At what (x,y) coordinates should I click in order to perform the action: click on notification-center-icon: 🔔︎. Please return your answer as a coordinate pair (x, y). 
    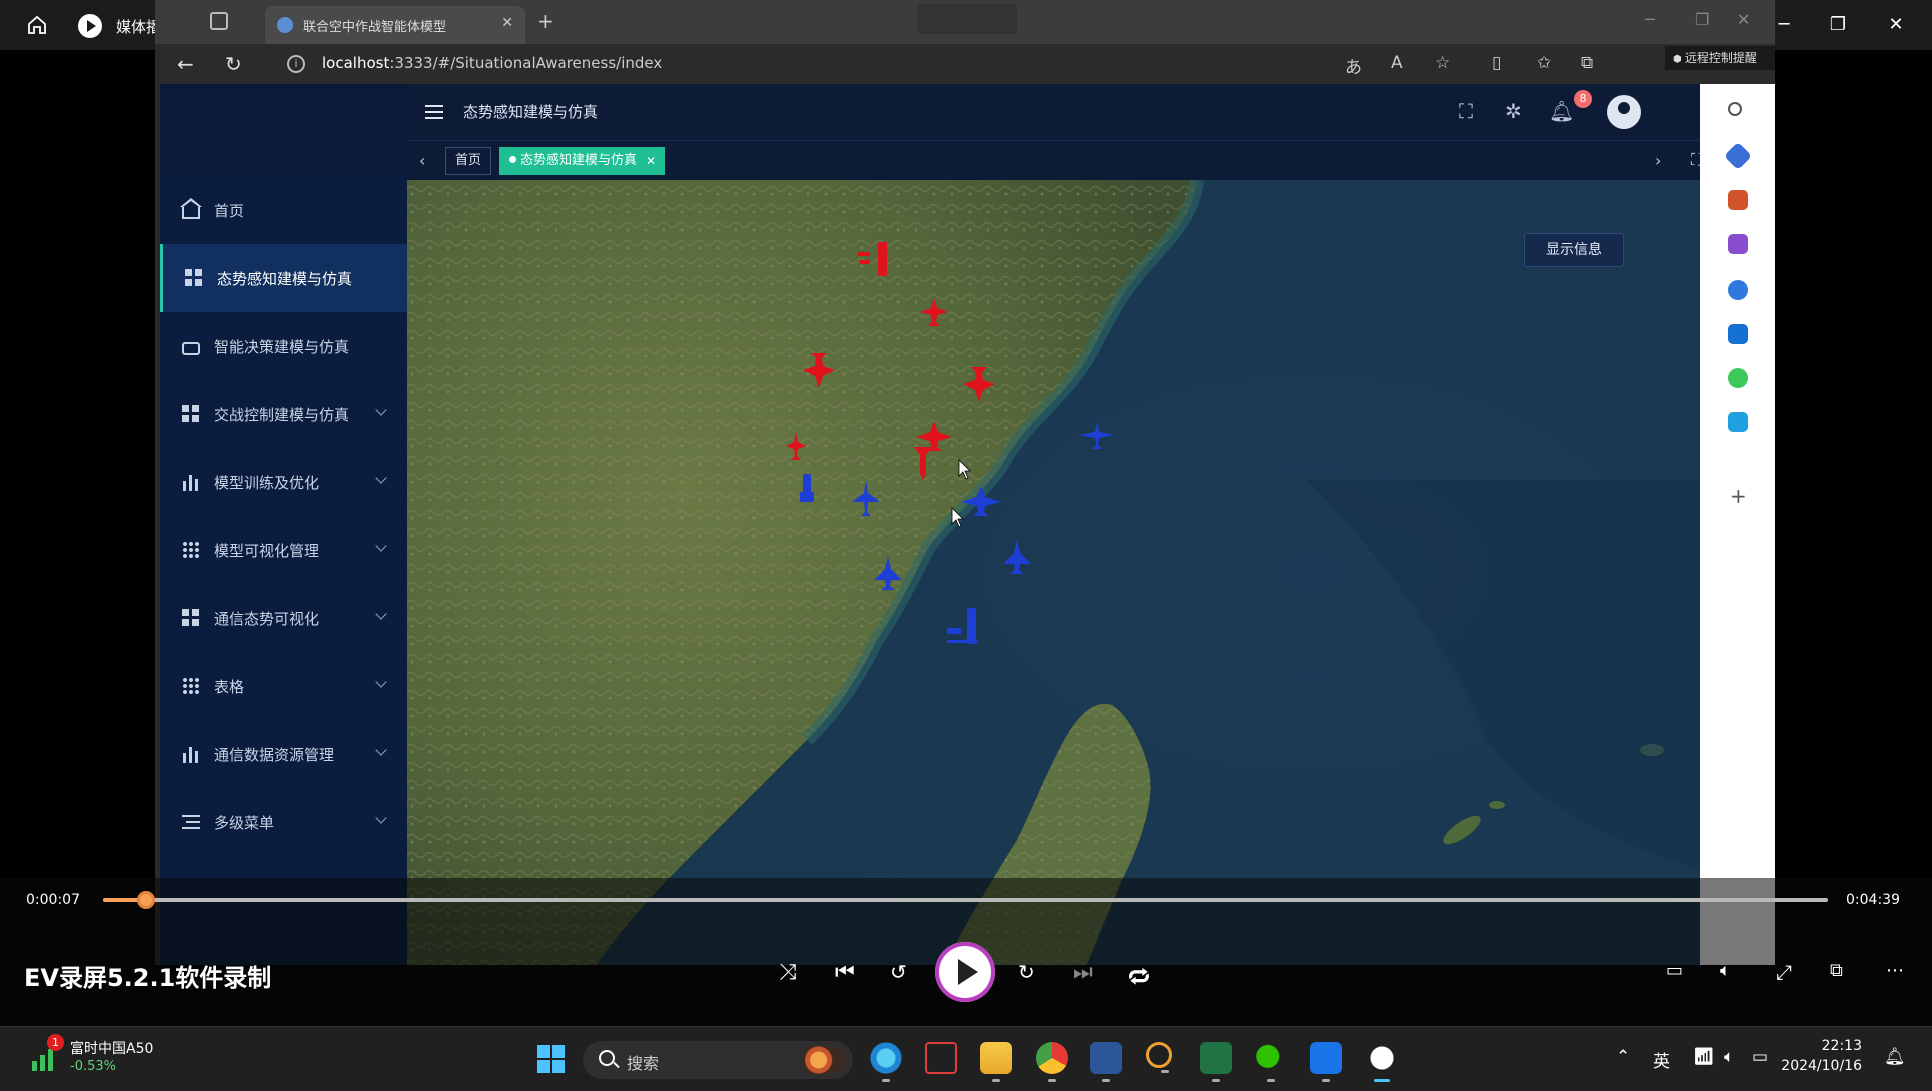
    Looking at the image, I should click on (1895, 1057).